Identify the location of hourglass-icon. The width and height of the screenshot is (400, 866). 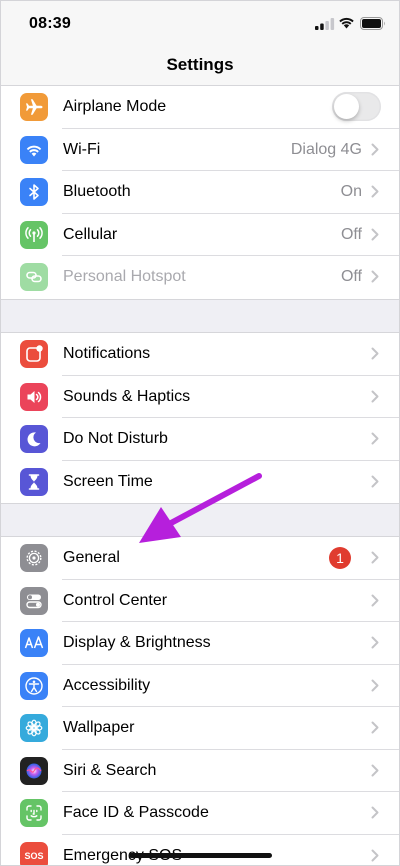
(34, 481).